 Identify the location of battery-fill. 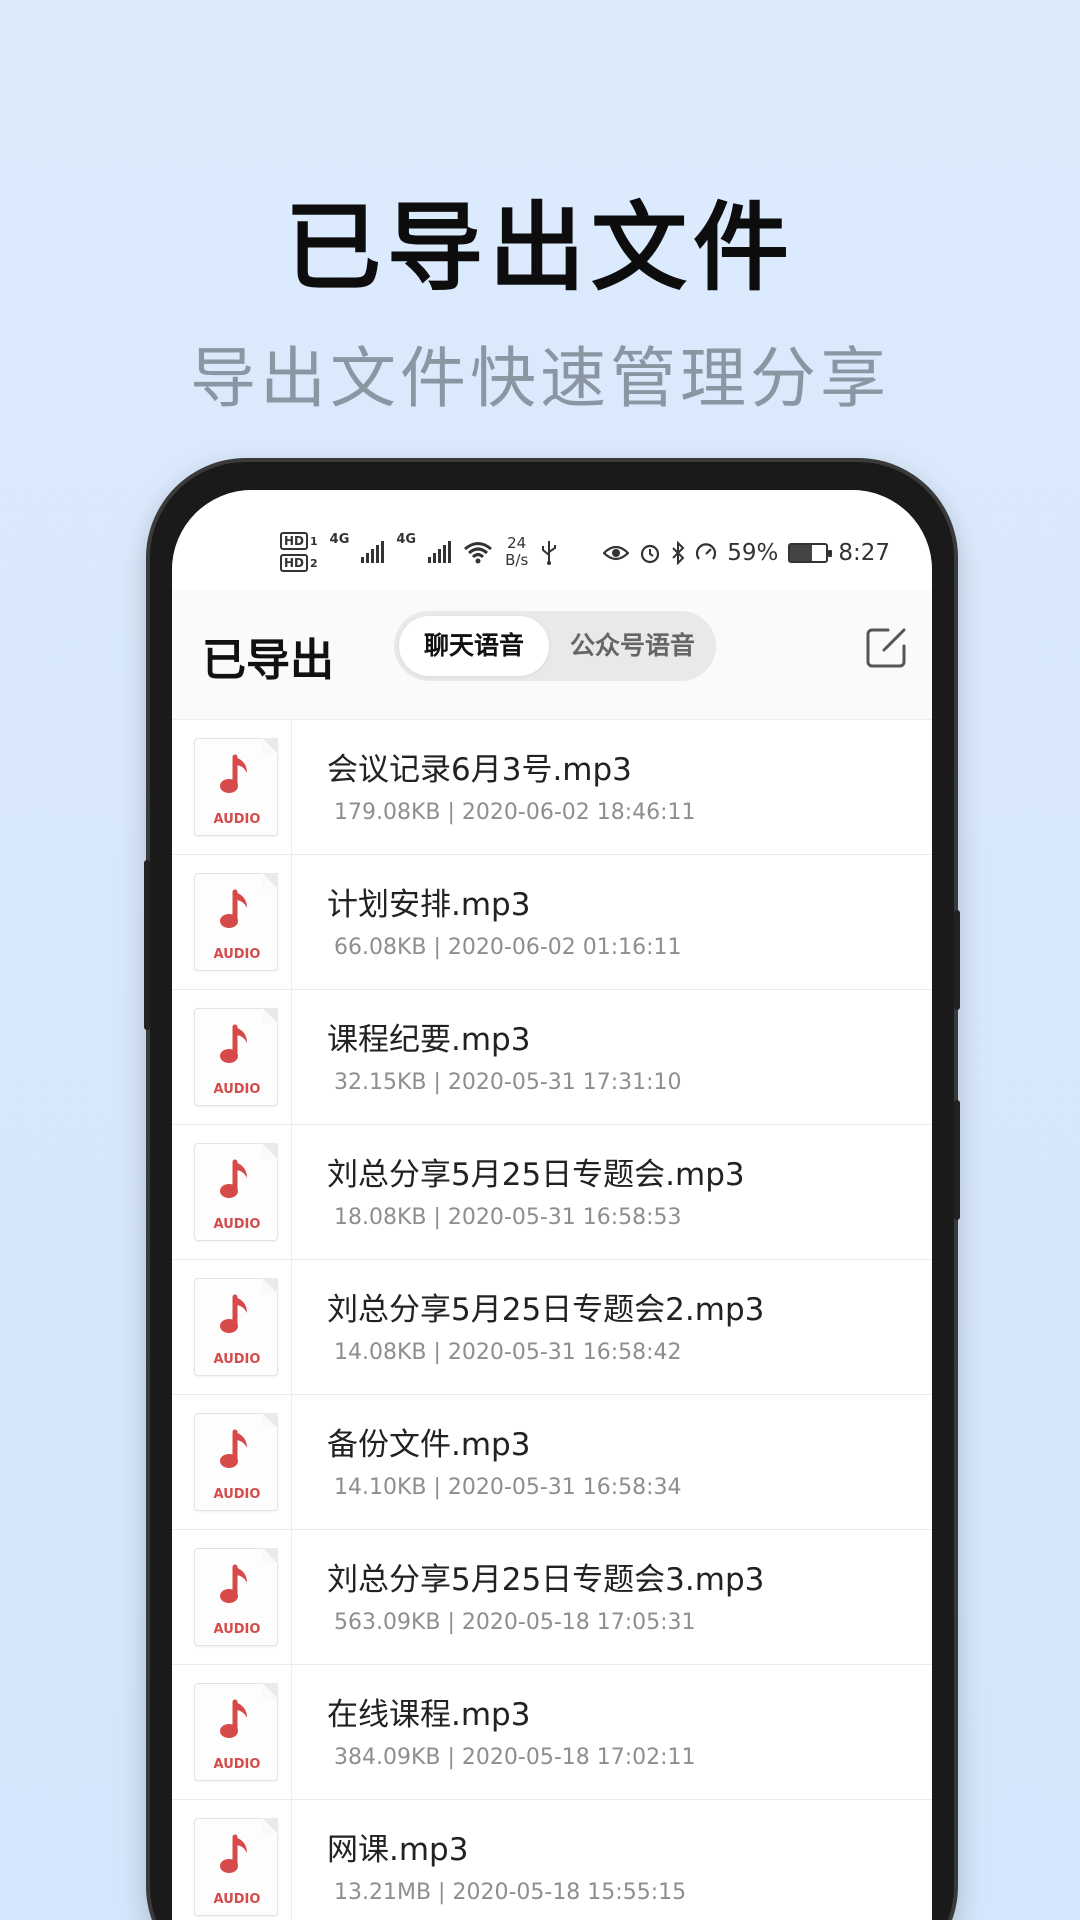
(801, 553).